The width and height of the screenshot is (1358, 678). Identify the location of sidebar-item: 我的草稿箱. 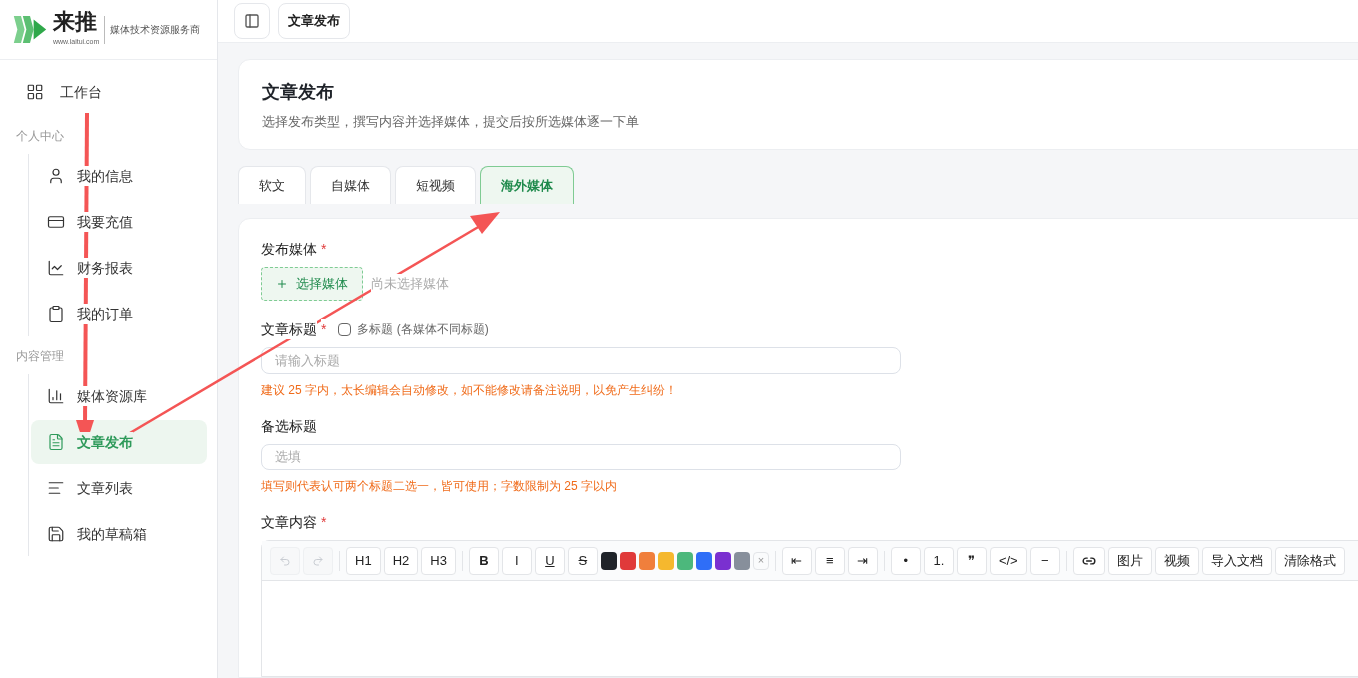
(119, 534).